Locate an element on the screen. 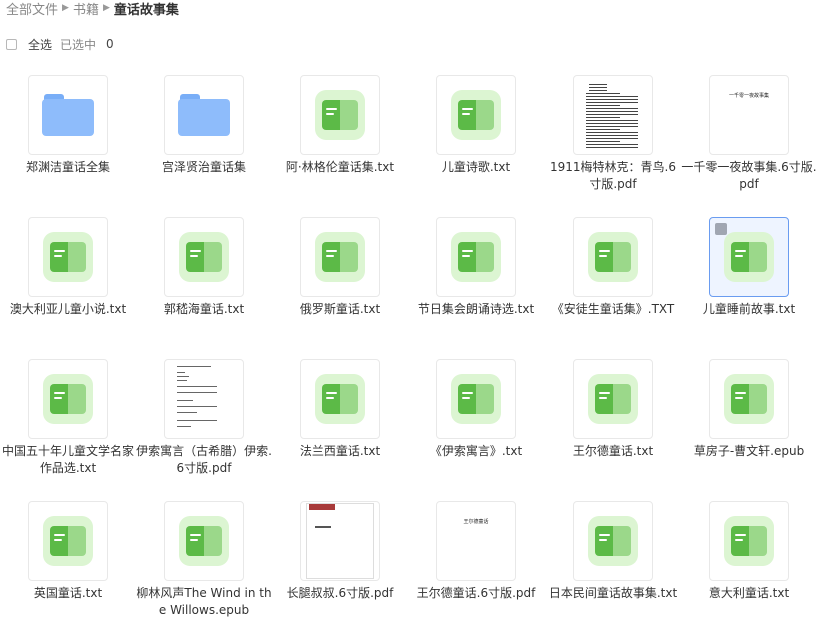 This screenshot has height=636, width=823. file-item: 儿童诗歌.txt is located at coordinates (476, 140).